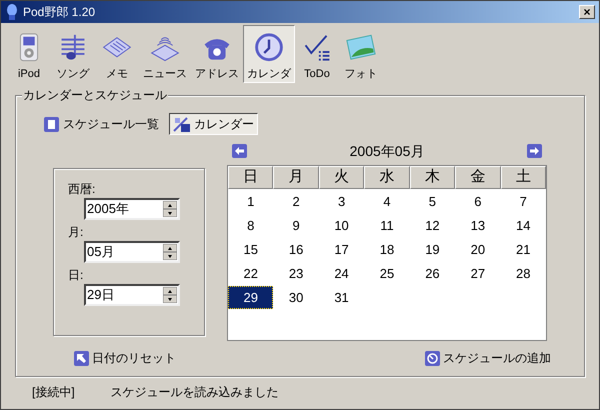 The height and width of the screenshot is (410, 600). Describe the element at coordinates (387, 151) in the screenshot. I see `month-title: 2005年05月` at that location.